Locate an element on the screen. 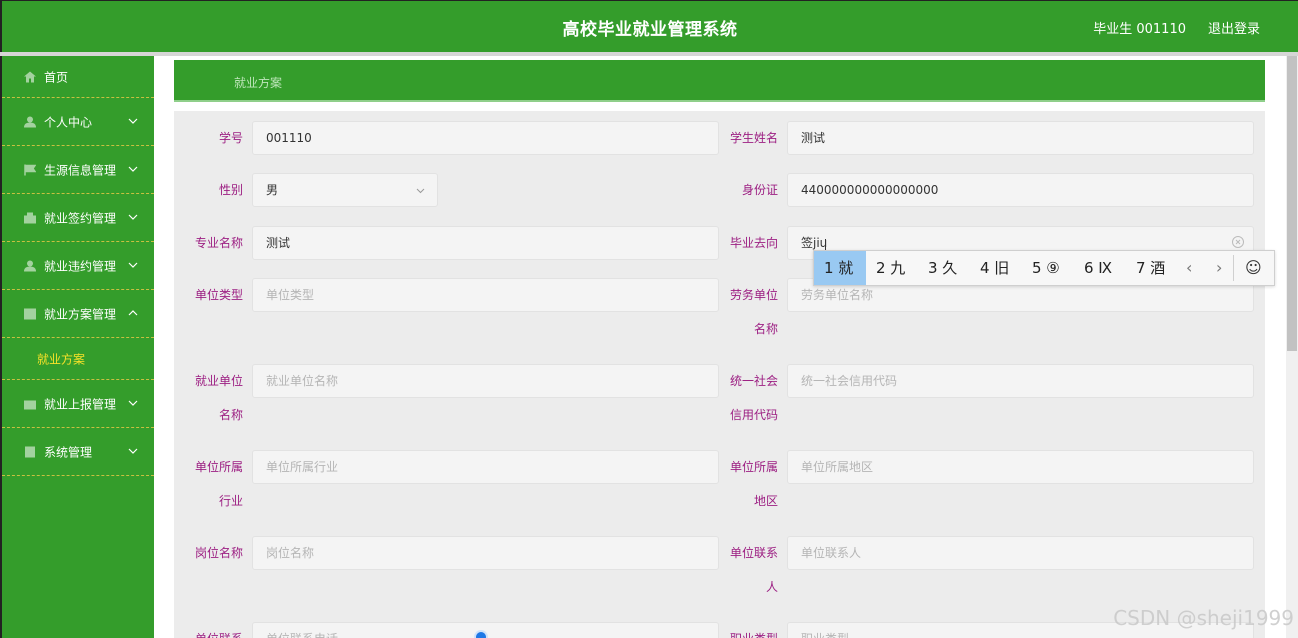  home-icon is located at coordinates (30, 76).